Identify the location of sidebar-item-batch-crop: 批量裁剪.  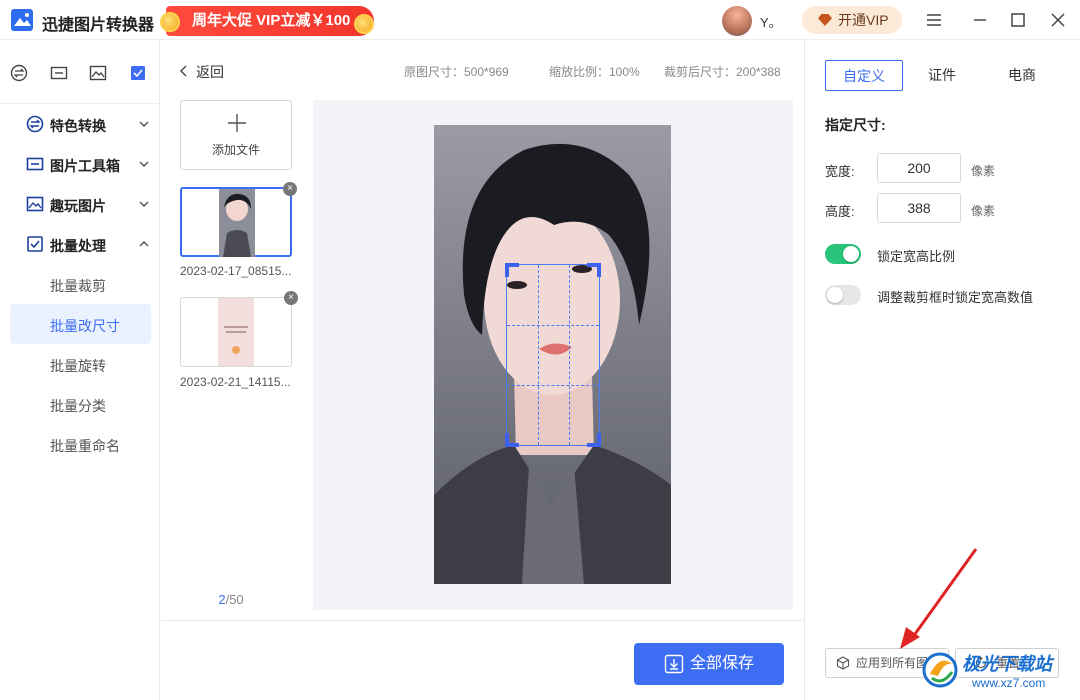
(80, 284).